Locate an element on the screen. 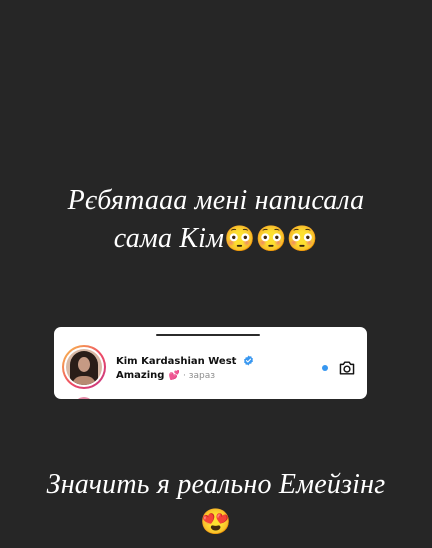  verified-badge-icon is located at coordinates (248, 360).